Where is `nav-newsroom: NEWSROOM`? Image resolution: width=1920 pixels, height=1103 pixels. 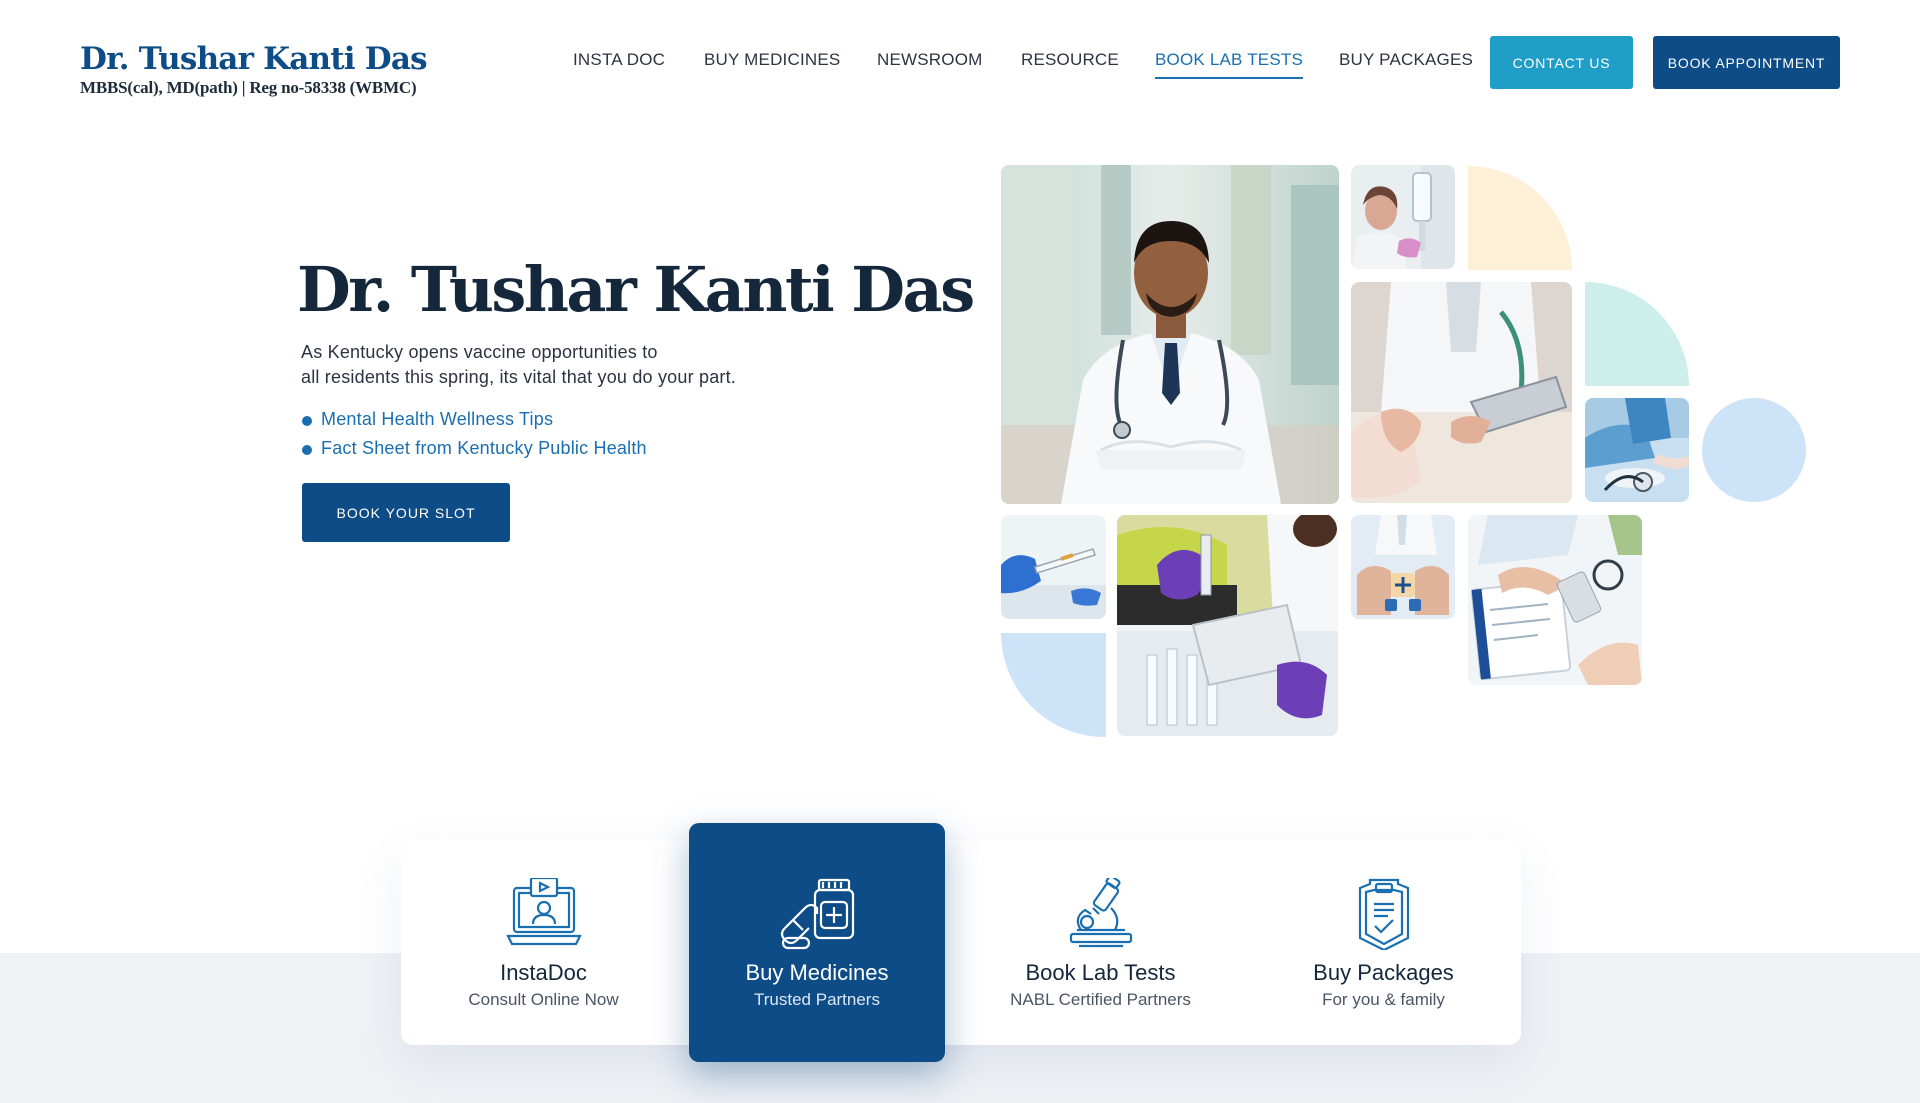 nav-newsroom: NEWSROOM is located at coordinates (929, 60).